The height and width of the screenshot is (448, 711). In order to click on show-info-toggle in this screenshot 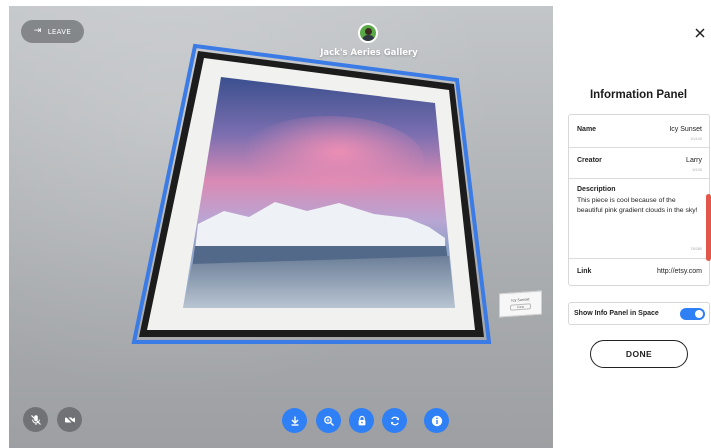, I will do `click(692, 314)`.